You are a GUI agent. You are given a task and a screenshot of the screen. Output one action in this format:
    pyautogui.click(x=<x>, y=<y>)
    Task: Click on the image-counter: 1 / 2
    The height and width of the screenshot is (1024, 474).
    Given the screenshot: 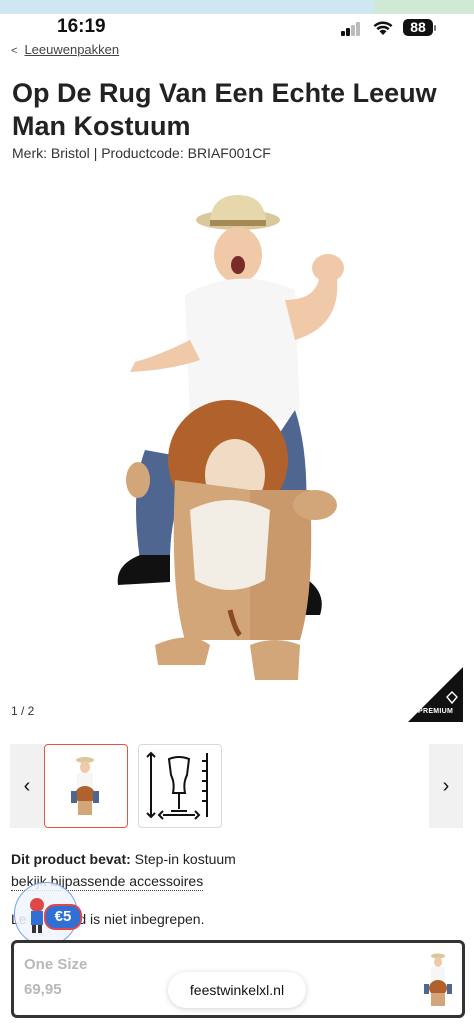 What is the action you would take?
    pyautogui.click(x=23, y=711)
    